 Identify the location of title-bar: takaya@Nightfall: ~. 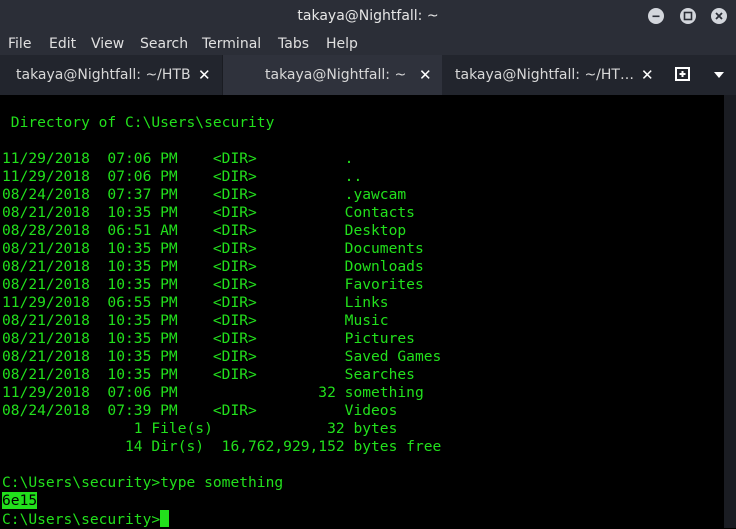
(368, 16).